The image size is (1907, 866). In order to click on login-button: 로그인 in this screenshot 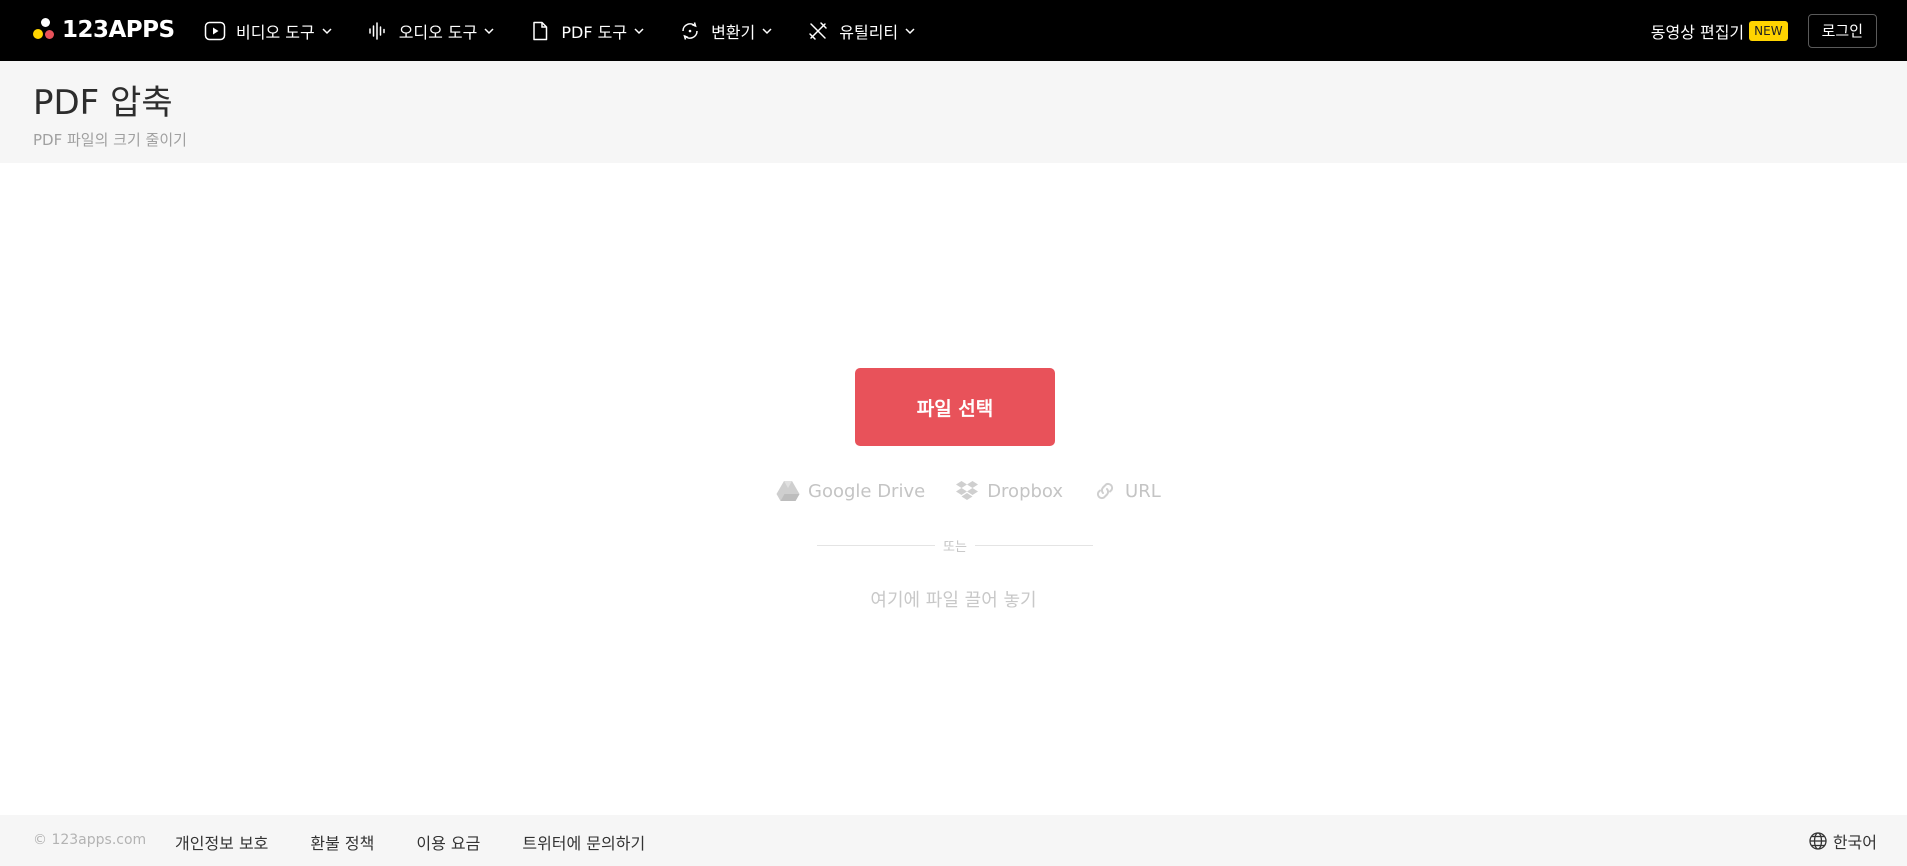, I will do `click(1842, 30)`.